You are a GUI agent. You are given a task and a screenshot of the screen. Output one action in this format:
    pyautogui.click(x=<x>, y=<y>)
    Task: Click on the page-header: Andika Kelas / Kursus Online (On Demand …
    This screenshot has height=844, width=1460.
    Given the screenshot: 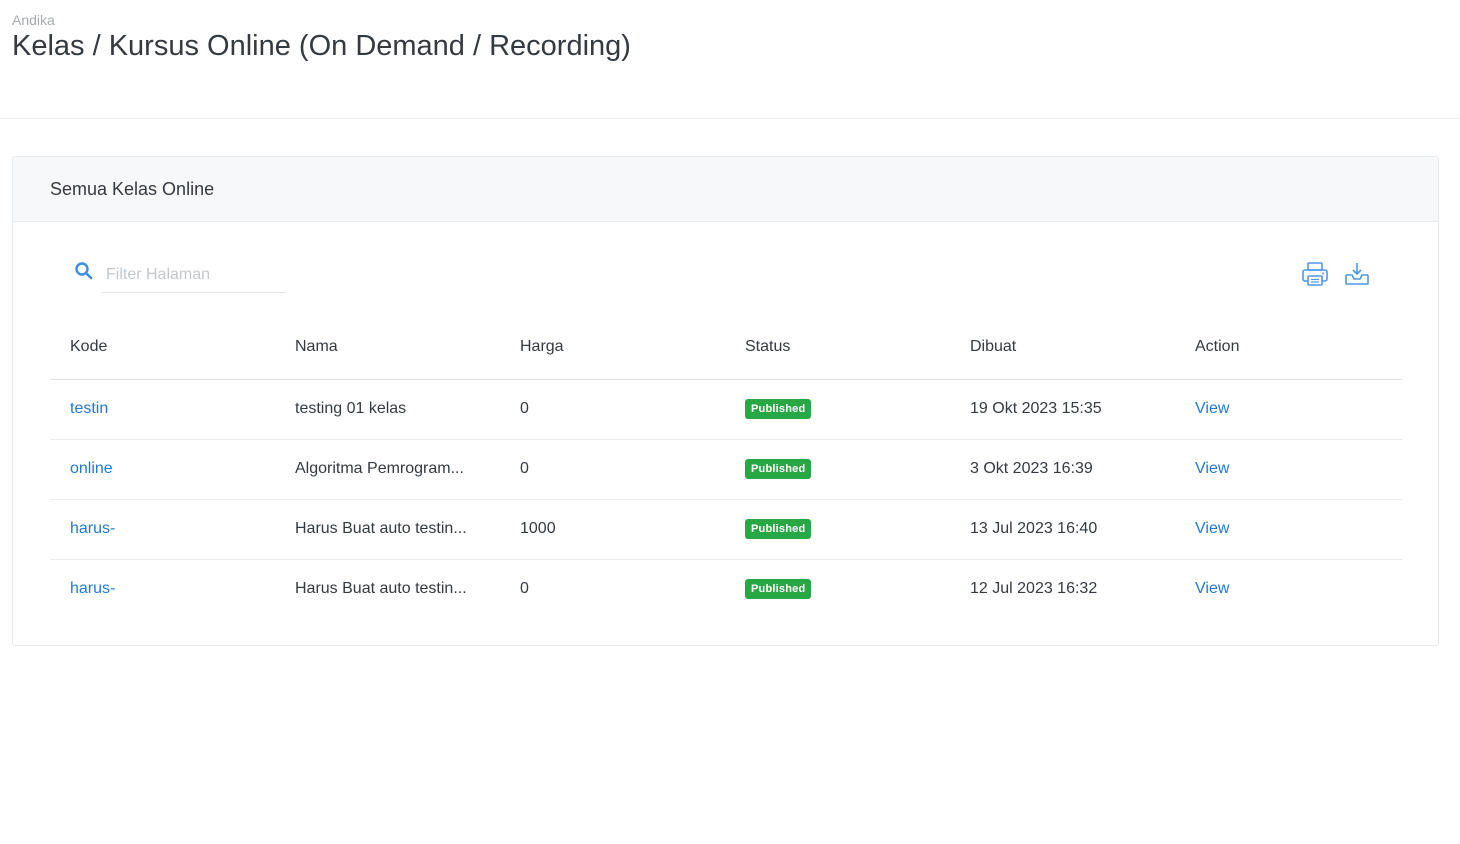 What is the action you would take?
    pyautogui.click(x=730, y=59)
    